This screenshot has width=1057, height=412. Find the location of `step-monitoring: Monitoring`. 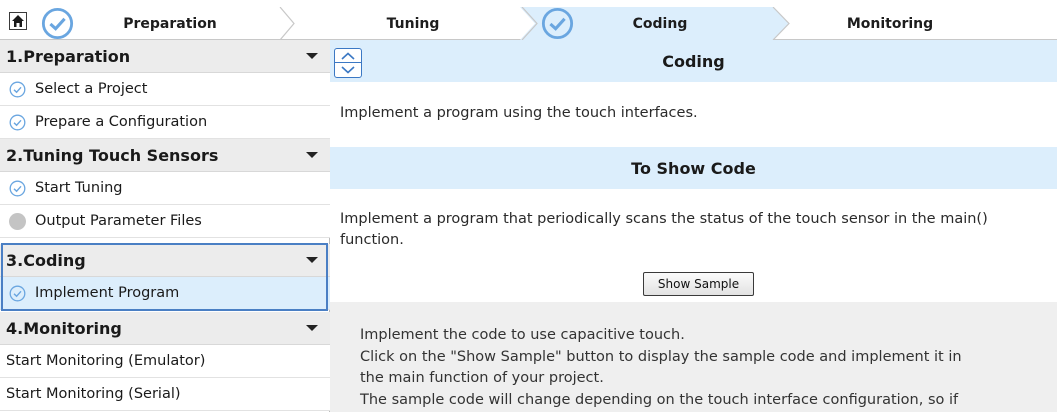

step-monitoring: Monitoring is located at coordinates (890, 23).